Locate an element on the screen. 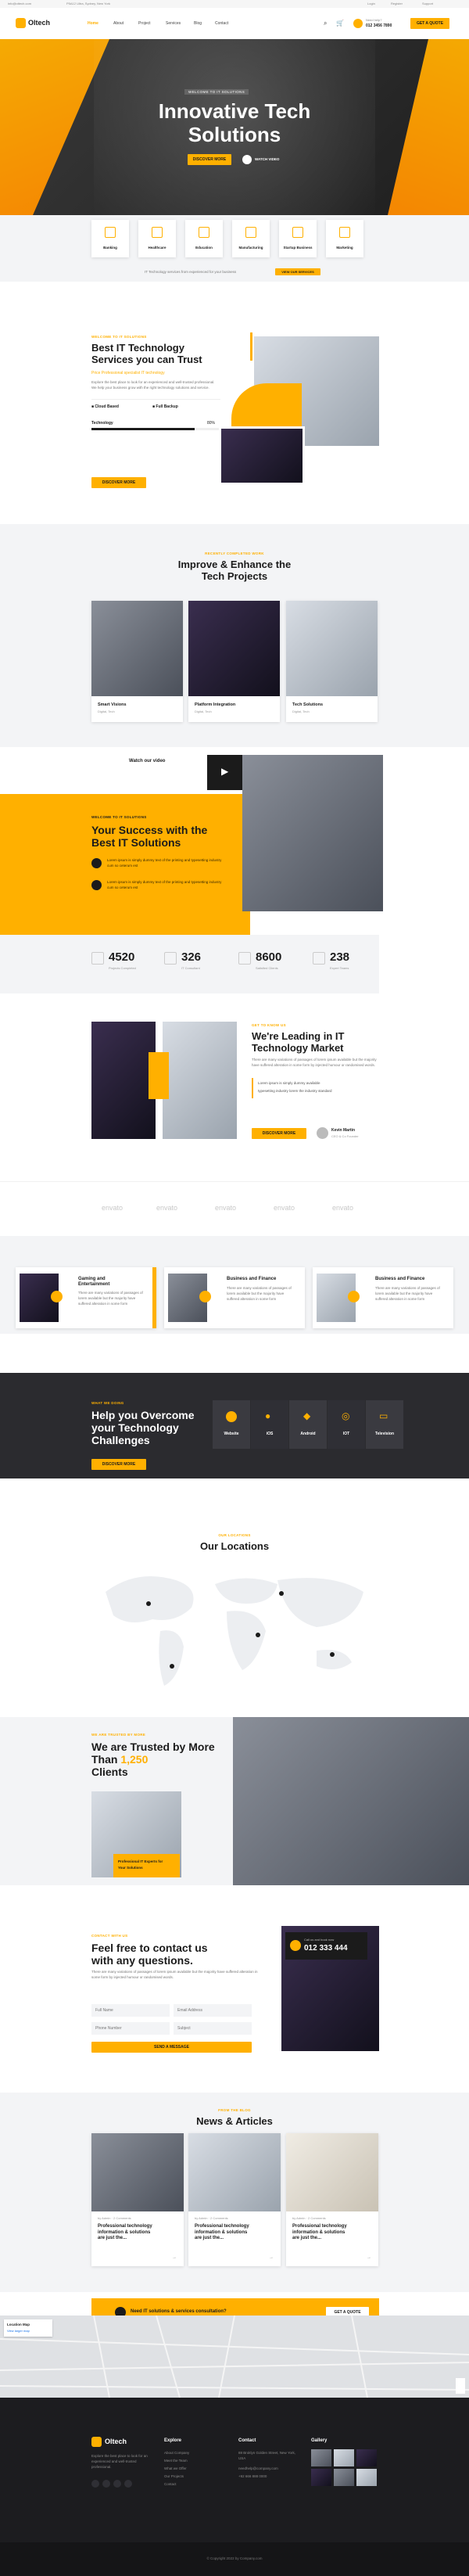 Image resolution: width=469 pixels, height=2576 pixels. hero-video-label: WATCH VIDEO is located at coordinates (267, 159).